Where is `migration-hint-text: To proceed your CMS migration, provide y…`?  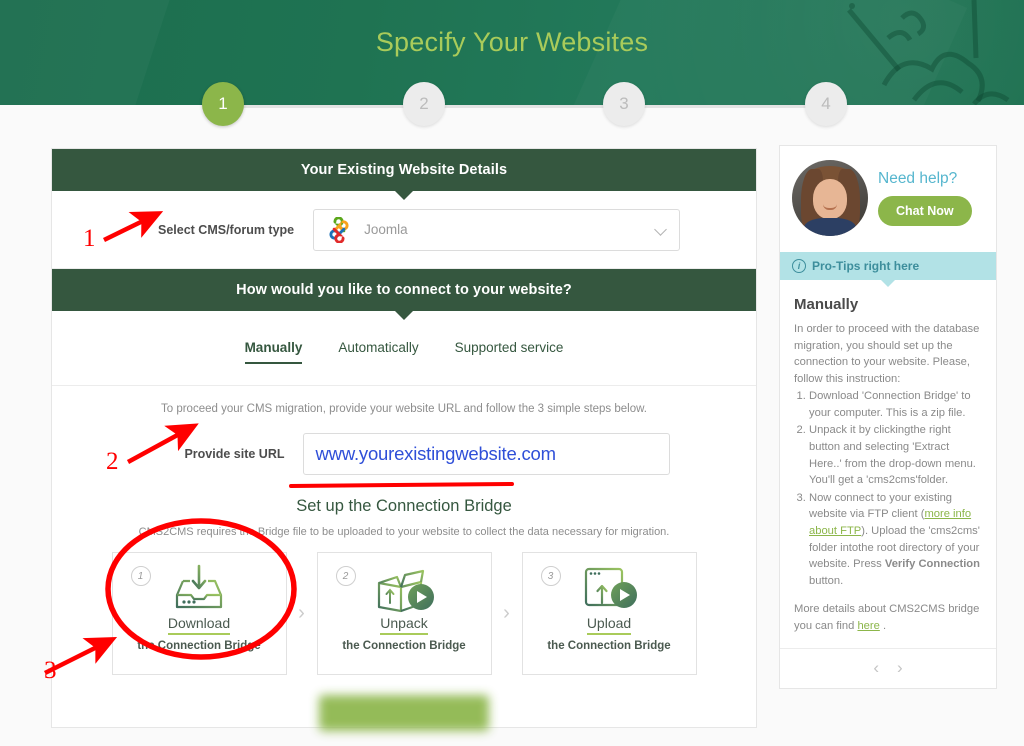
migration-hint-text: To proceed your CMS migration, provide y… is located at coordinates (403, 409).